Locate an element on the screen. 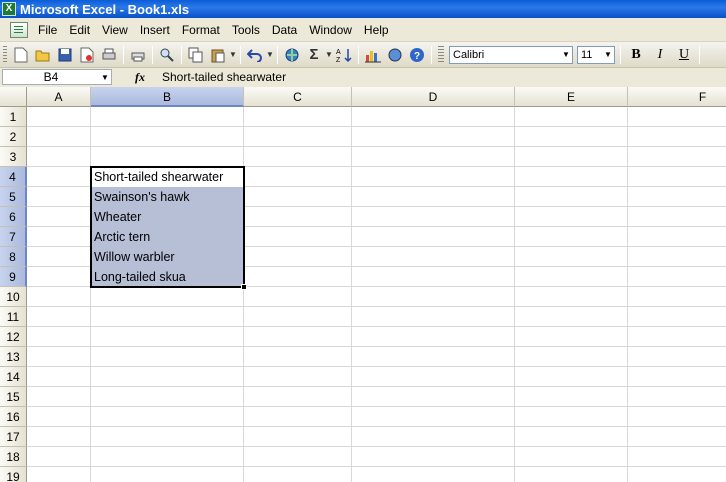 The width and height of the screenshot is (726, 482). svg-text: Z is located at coordinates (338, 60).